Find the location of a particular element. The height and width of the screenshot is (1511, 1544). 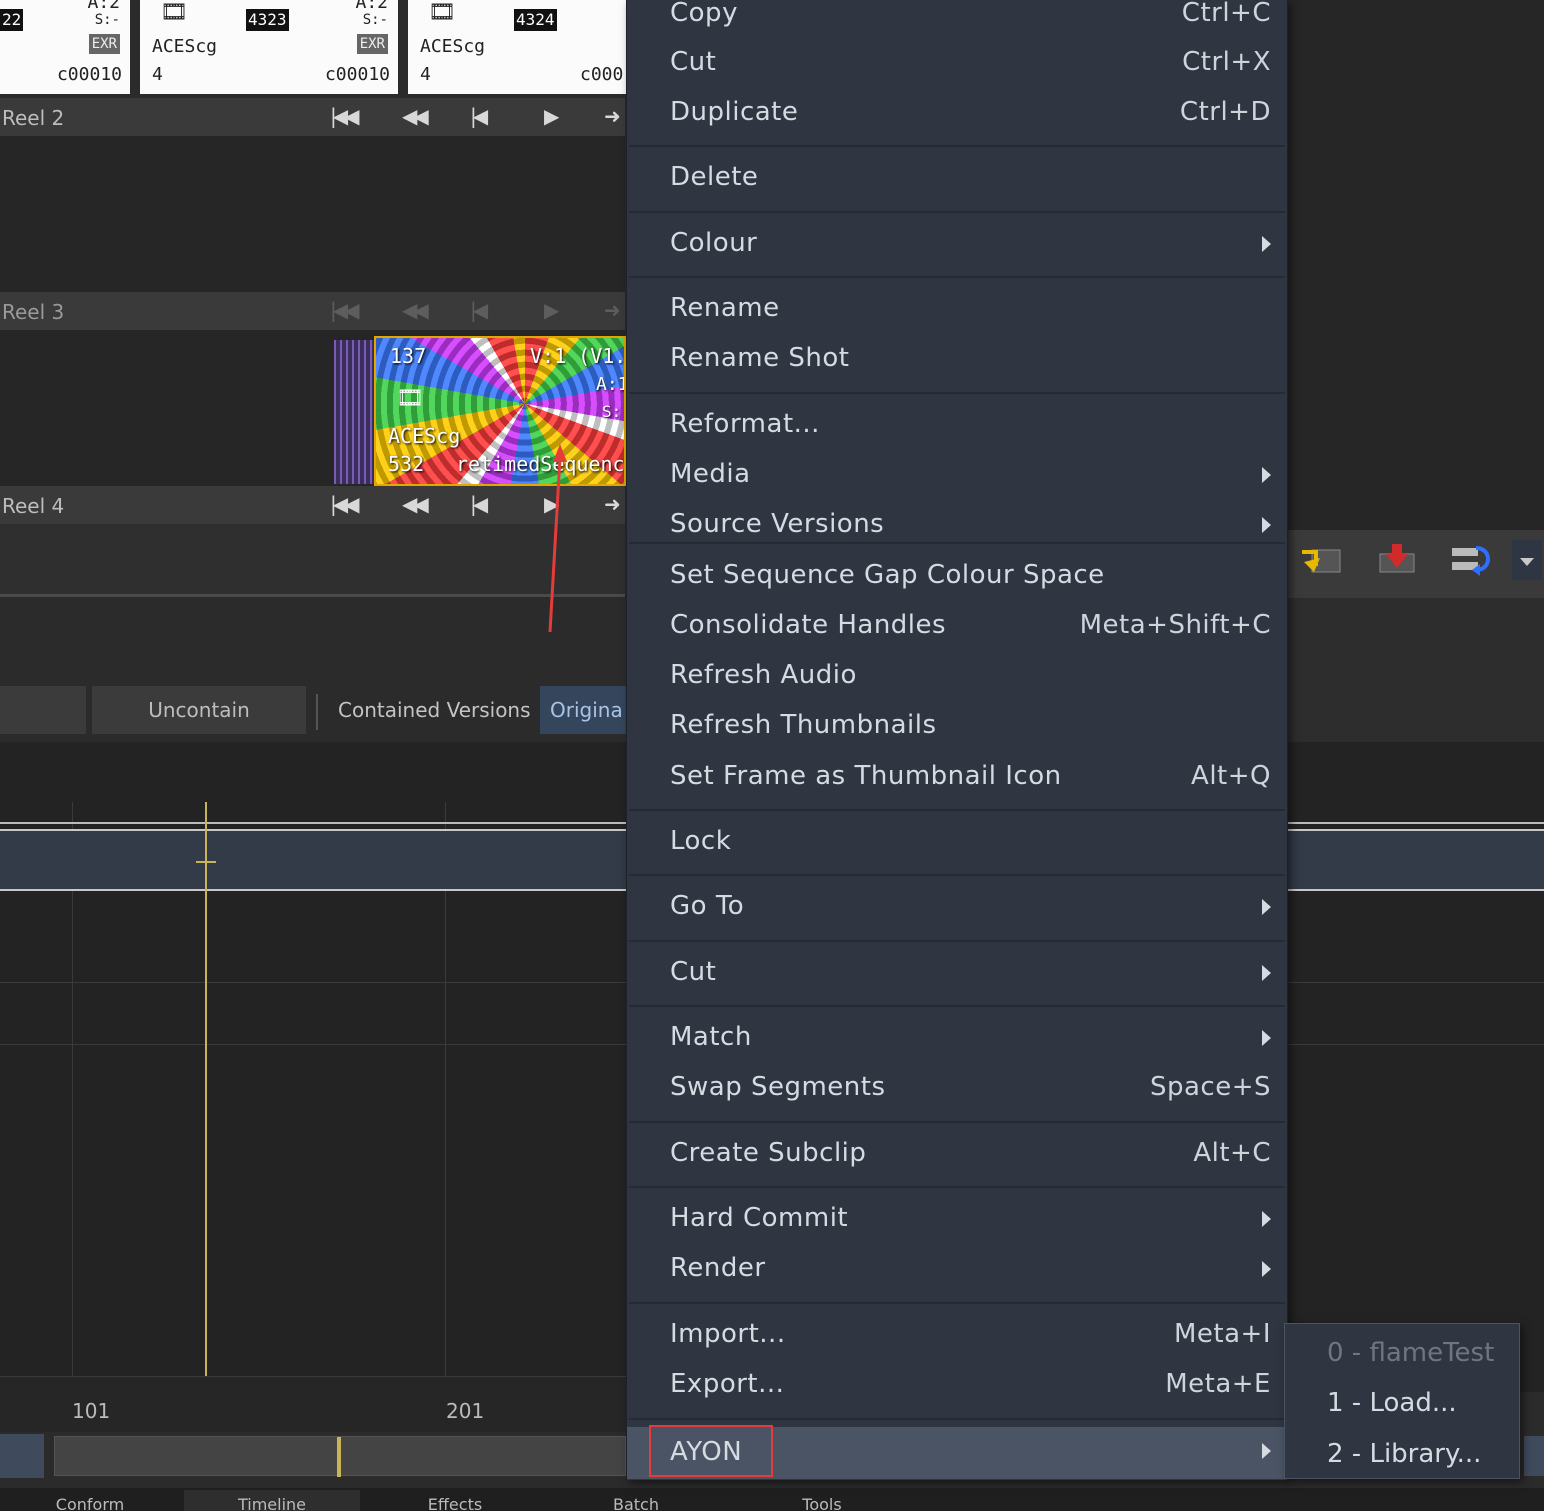

tab-batch: Batch is located at coordinates (636, 1500).